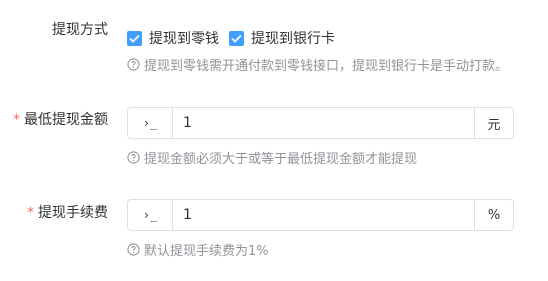 Image resolution: width=548 pixels, height=281 pixels. Describe the element at coordinates (326, 66) in the screenshot. I see `withdraw-method-tip-text: 提现到零钱需开通付款到零钱接口，提现到银行卡是手动打款。` at that location.